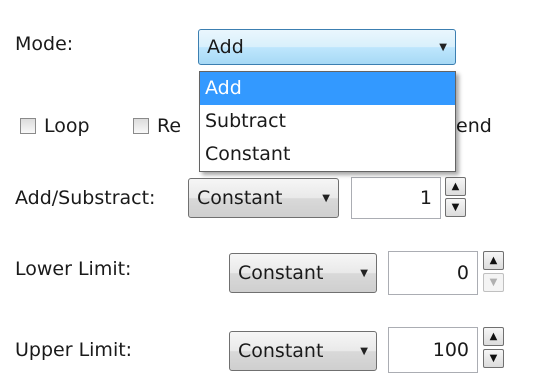 This screenshot has height=385, width=541. What do you see at coordinates (396, 198) in the screenshot?
I see `add-subtract-value-input: 1` at bounding box center [396, 198].